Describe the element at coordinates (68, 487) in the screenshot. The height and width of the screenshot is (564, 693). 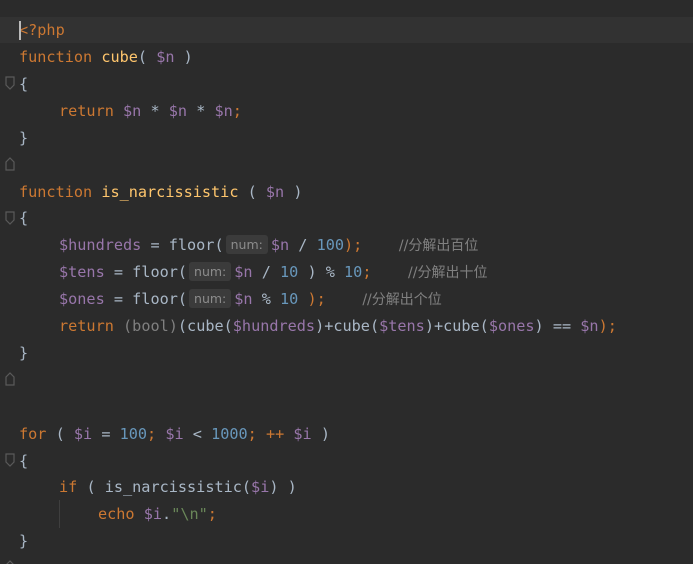
I see `keyword: if` at that location.